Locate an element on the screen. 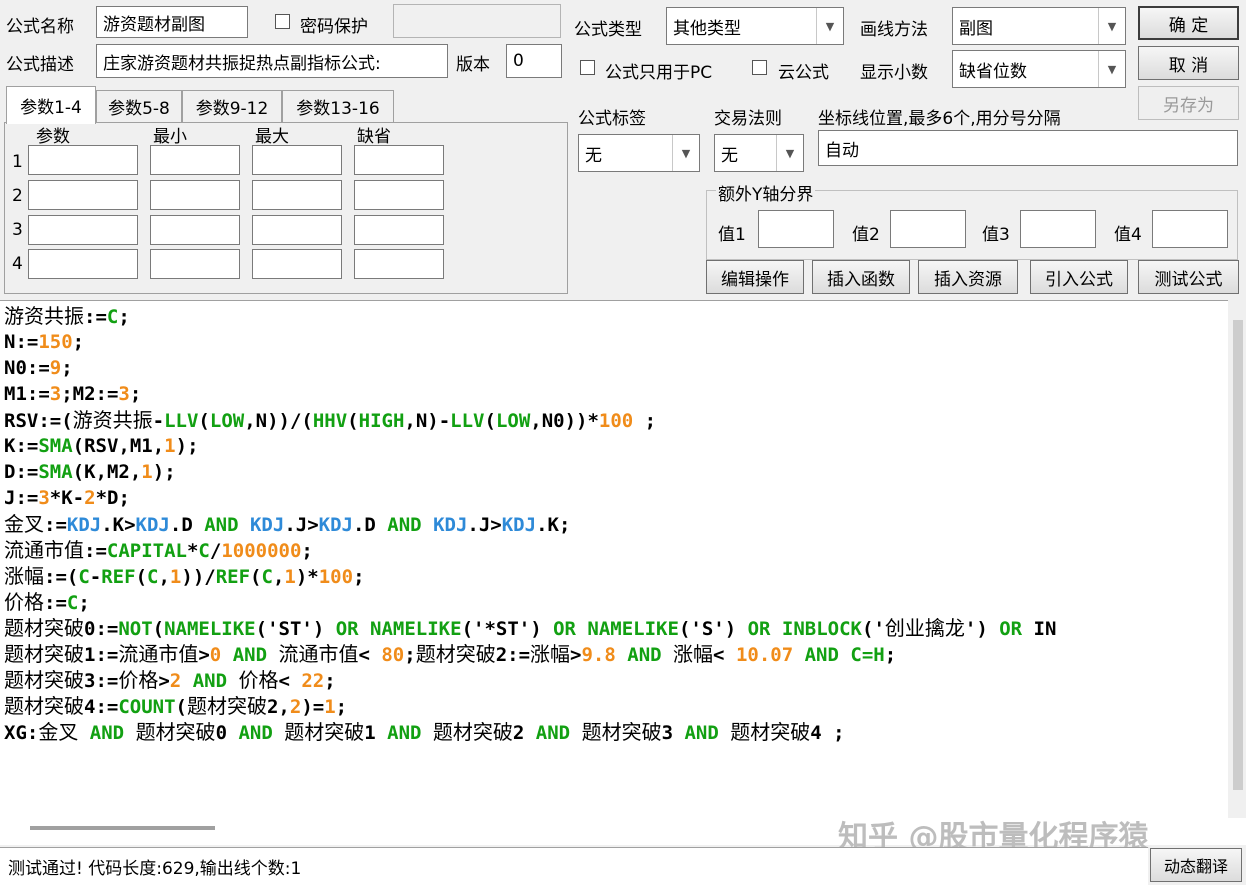 The image size is (1246, 885). password-checkbox is located at coordinates (282, 21).